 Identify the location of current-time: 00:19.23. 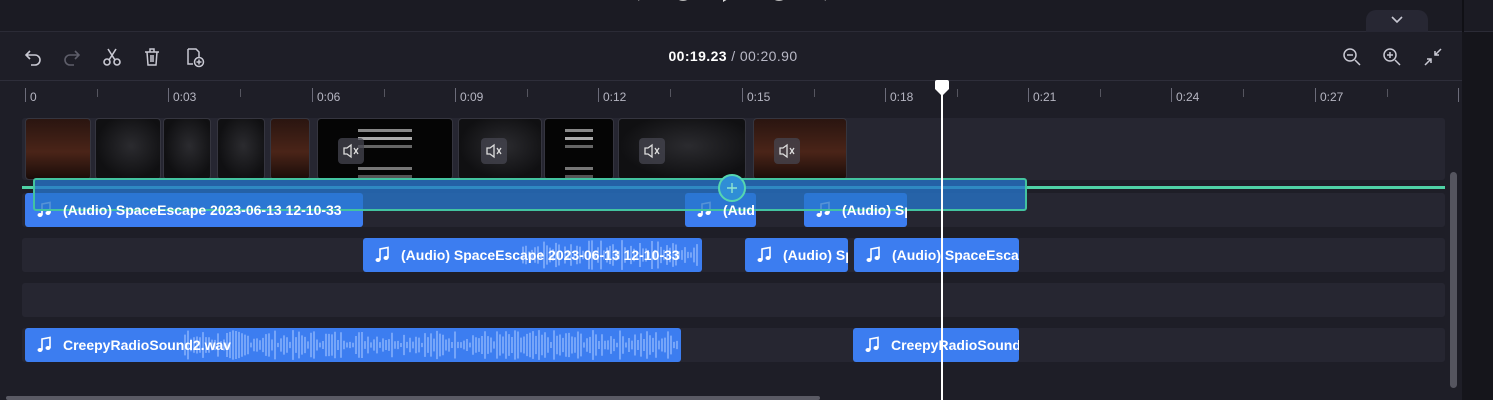
(697, 56).